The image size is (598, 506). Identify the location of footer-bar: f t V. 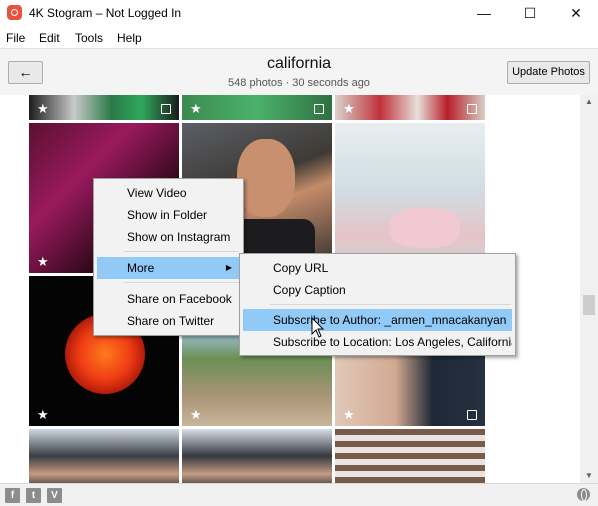
(299, 494).